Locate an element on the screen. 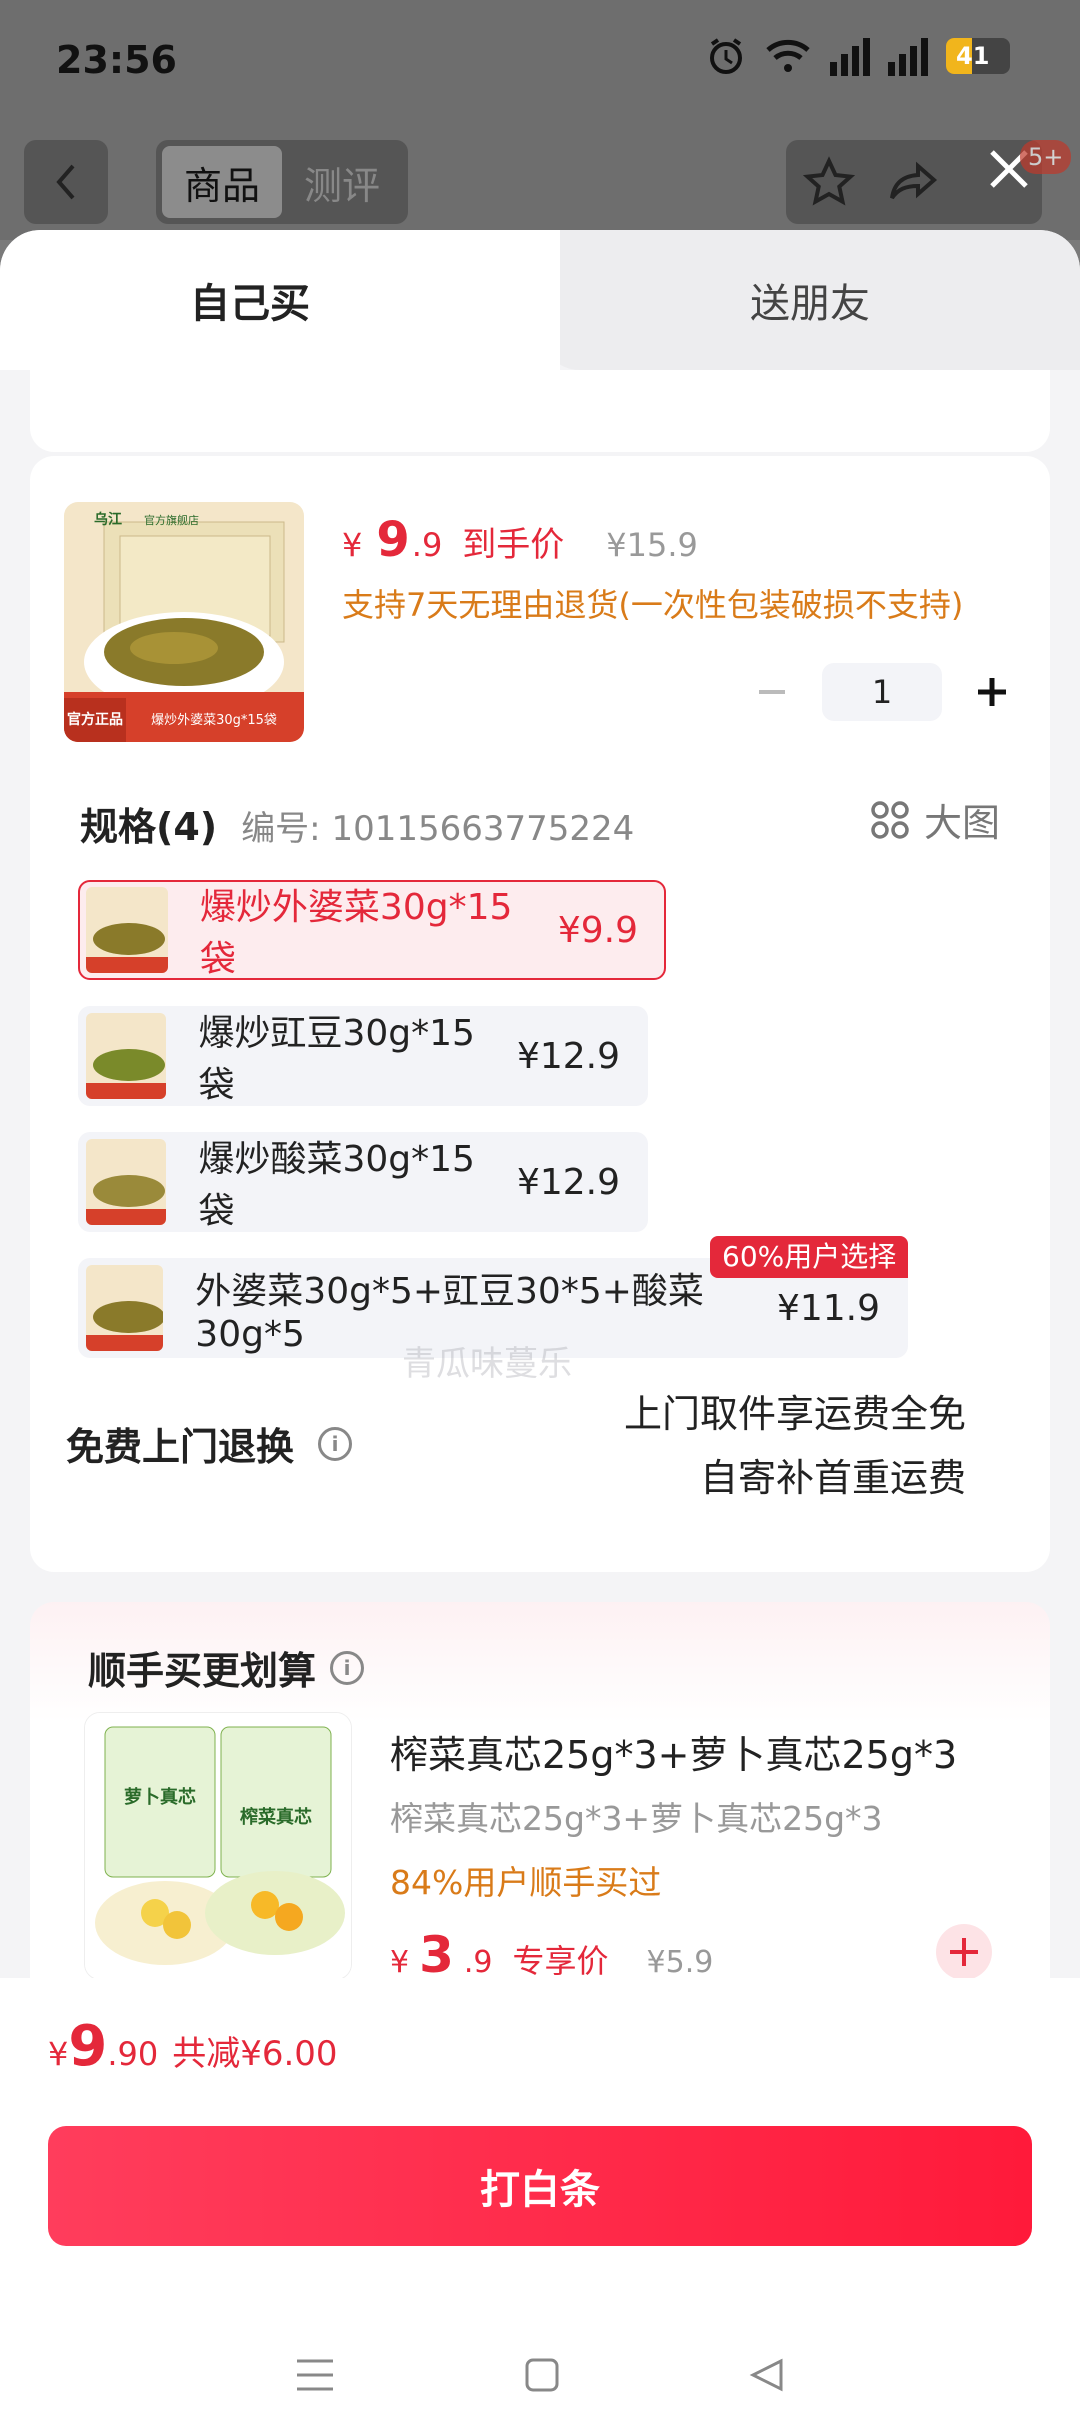 This screenshot has height=2412, width=1080. total-dec: .90 is located at coordinates (133, 2054).